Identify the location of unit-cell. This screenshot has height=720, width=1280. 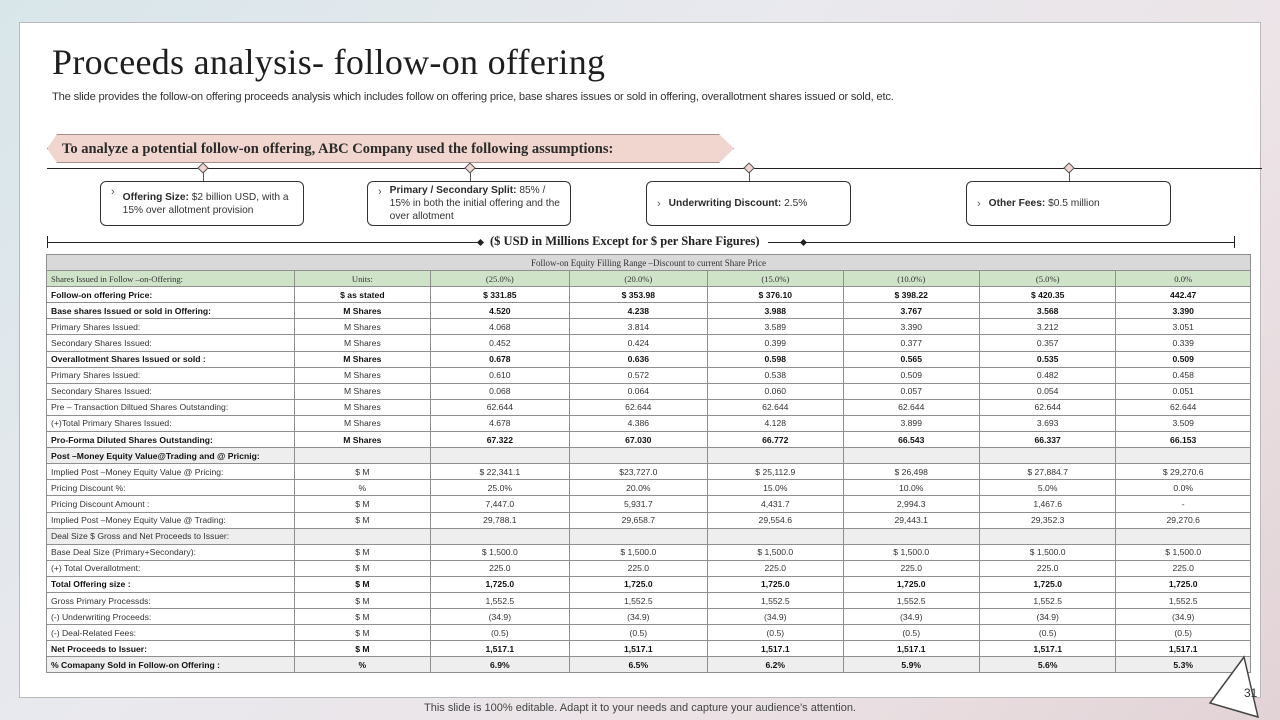
(362, 456).